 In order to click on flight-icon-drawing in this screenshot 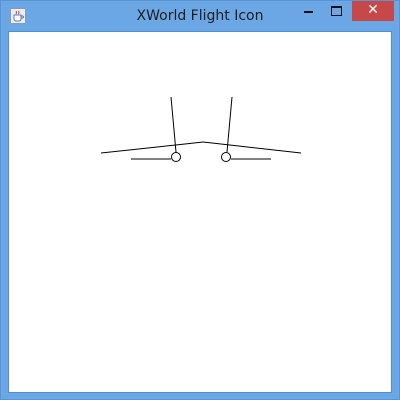, I will do `click(201, 129)`.